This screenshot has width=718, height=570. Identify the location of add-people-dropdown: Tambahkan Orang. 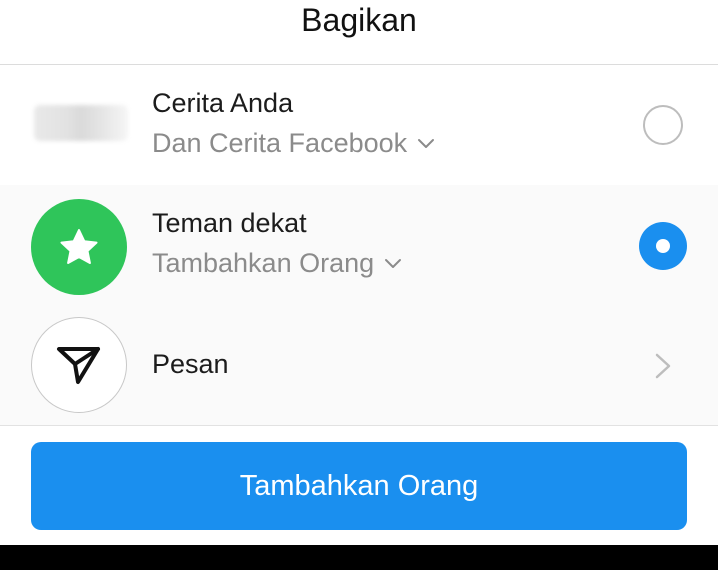
(277, 263).